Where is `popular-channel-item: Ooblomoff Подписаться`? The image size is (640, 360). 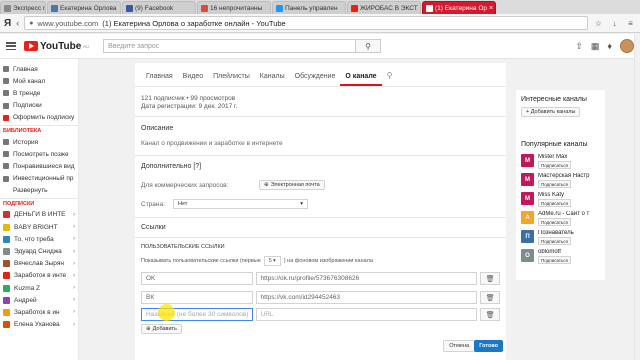 popular-channel-item: Ooblomoff Подписаться is located at coordinates (560, 256).